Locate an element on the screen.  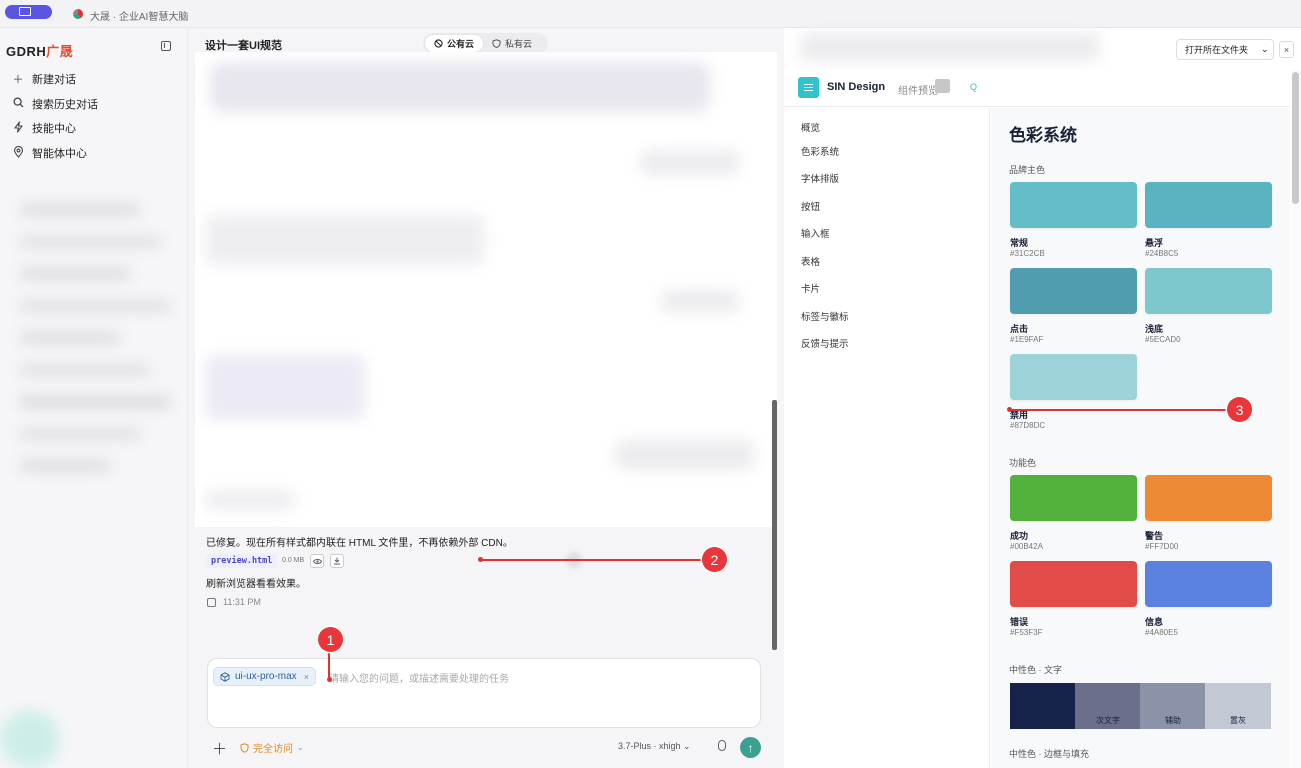
skill-chip-label: ui-ux-pro-max is located at coordinates (266, 676).